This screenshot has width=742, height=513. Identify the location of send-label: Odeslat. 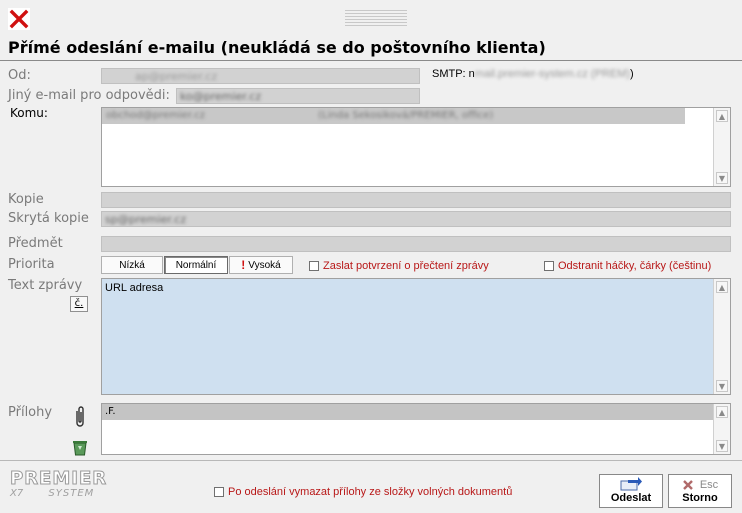
(631, 498).